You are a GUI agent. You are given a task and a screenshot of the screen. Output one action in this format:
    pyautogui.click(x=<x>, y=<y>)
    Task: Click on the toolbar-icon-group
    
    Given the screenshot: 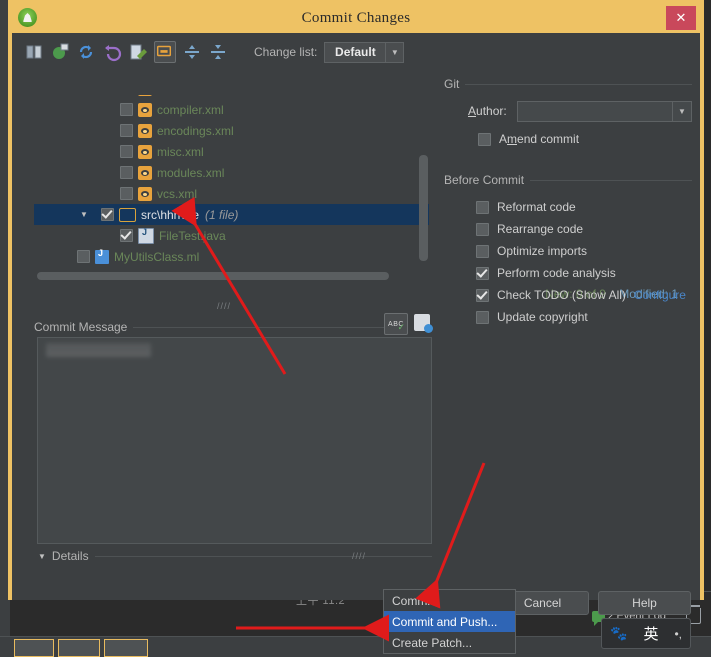 What is the action you would take?
    pyautogui.click(x=126, y=52)
    